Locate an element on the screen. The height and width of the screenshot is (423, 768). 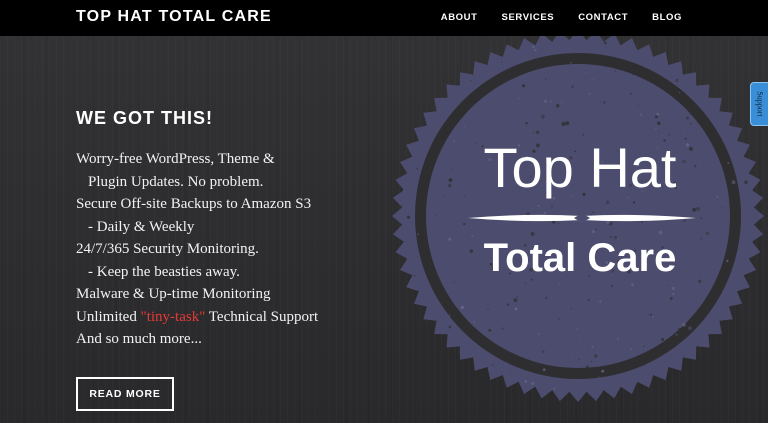
support-tab: Support is located at coordinates (759, 104).